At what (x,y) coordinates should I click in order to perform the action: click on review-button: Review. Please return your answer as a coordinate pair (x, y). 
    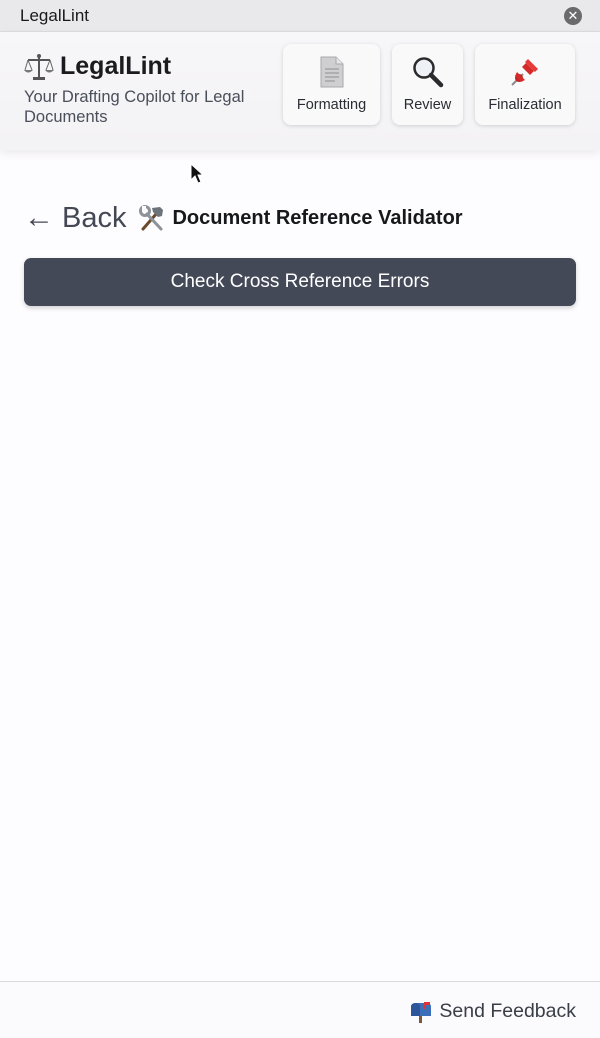
    Looking at the image, I should click on (427, 84).